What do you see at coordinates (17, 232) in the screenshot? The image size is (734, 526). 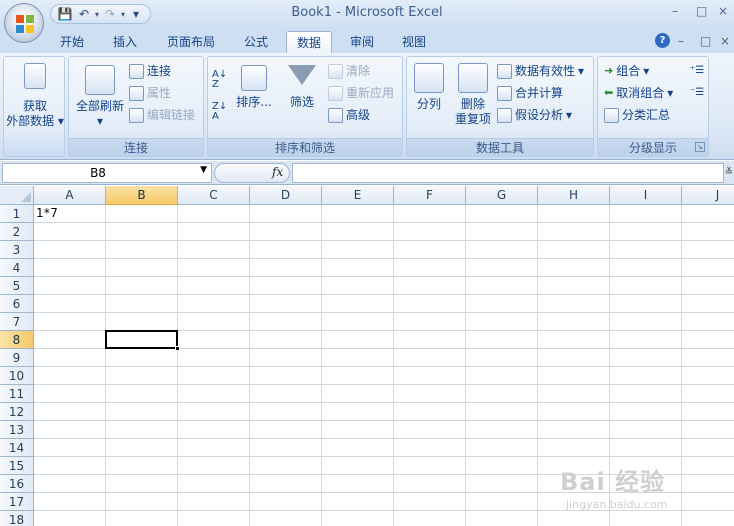 I see `row-header-2: 2` at bounding box center [17, 232].